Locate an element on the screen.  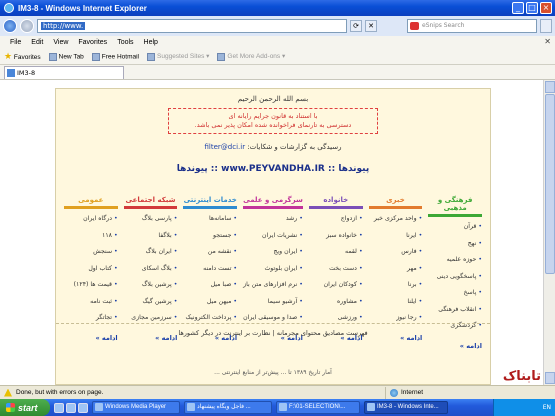
more-link: ادامه » is located at coordinates (455, 346).